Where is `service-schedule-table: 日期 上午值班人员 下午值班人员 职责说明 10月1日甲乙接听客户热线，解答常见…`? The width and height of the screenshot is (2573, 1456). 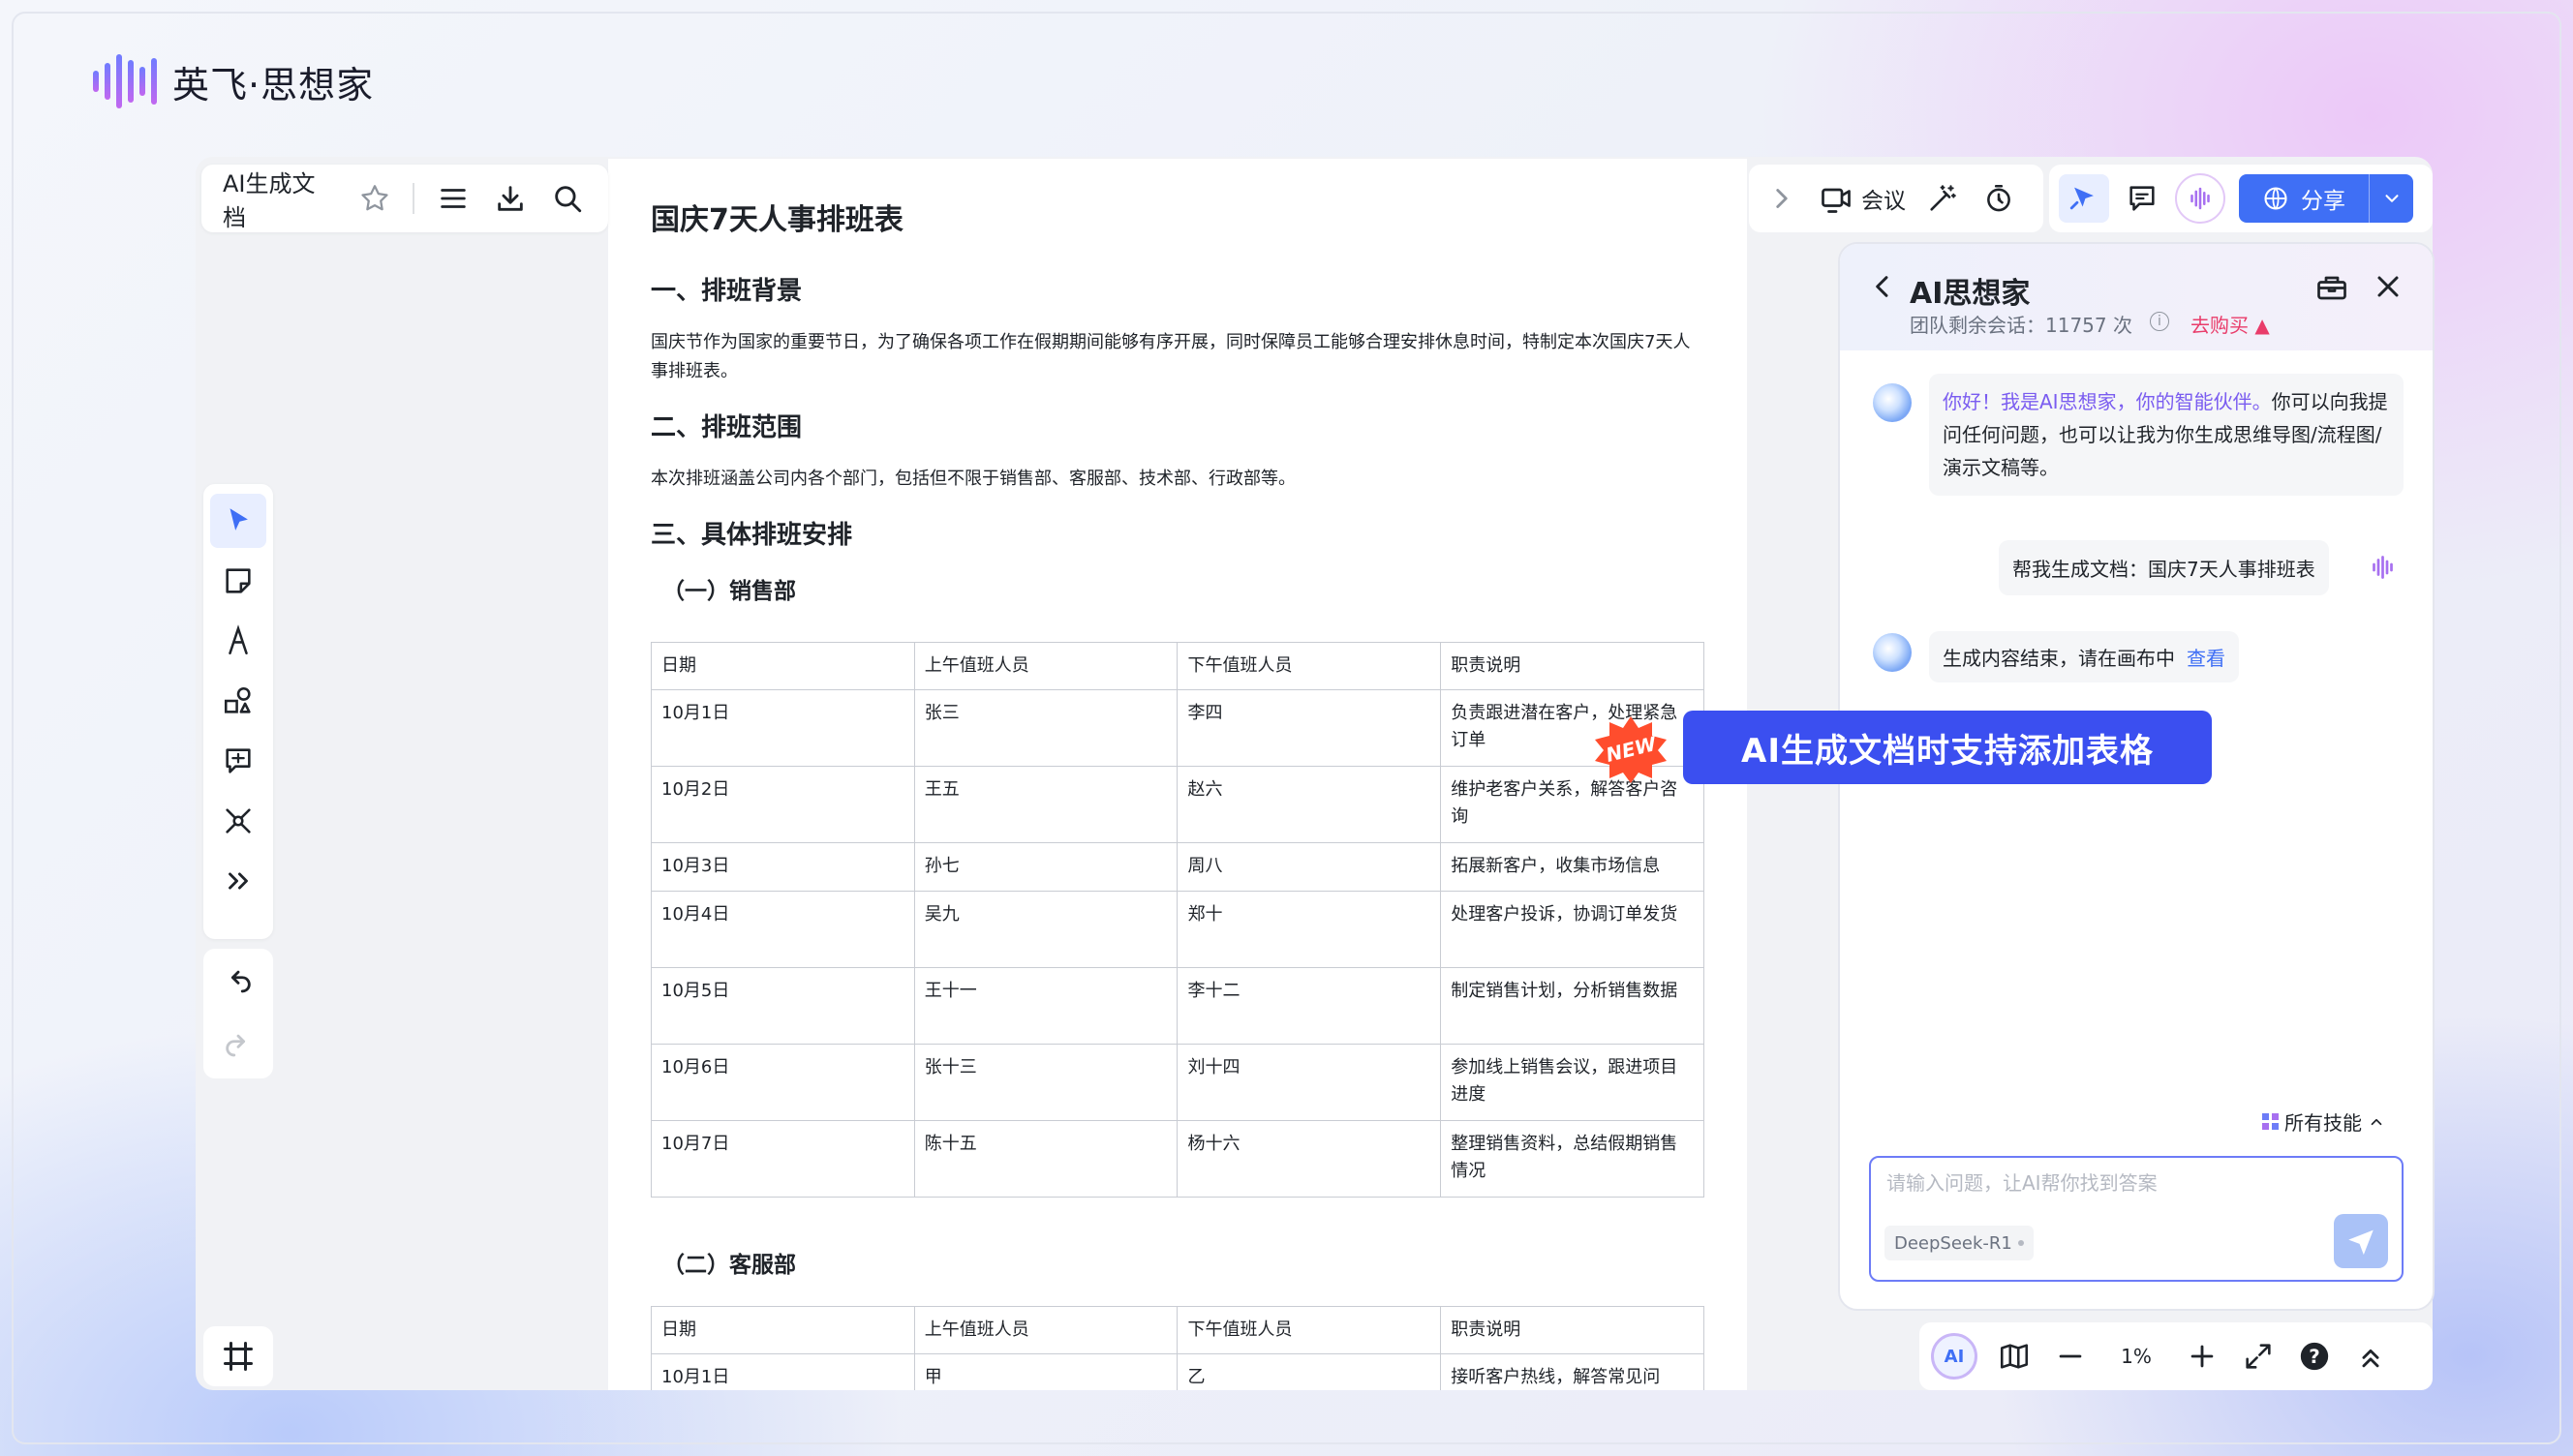
service-schedule-table: 日期 上午值班人员 下午值班人员 职责说明 10月1日甲乙接听客户热线，解答常见… is located at coordinates (1177, 1348).